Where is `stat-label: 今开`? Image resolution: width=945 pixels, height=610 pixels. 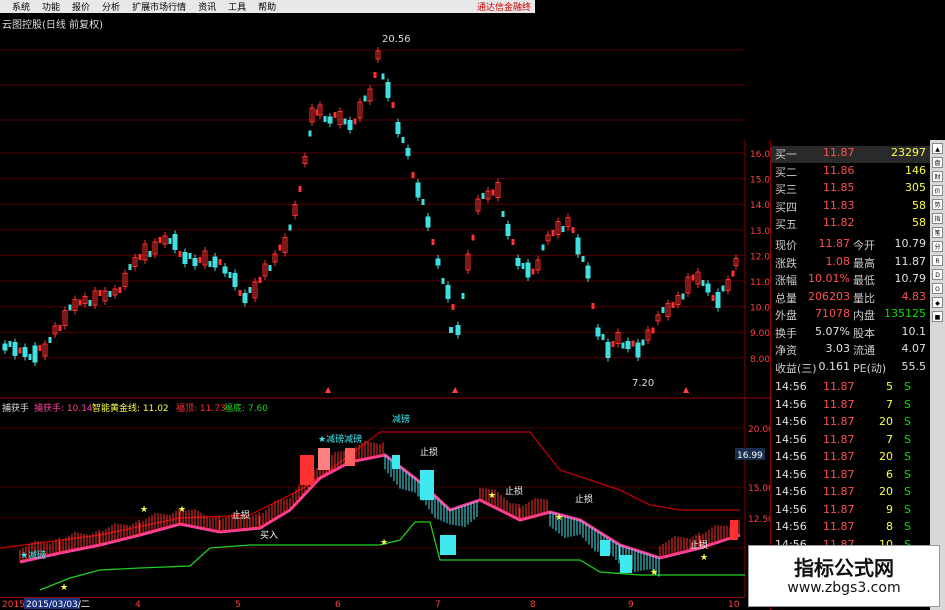 stat-label: 今开 is located at coordinates (864, 245).